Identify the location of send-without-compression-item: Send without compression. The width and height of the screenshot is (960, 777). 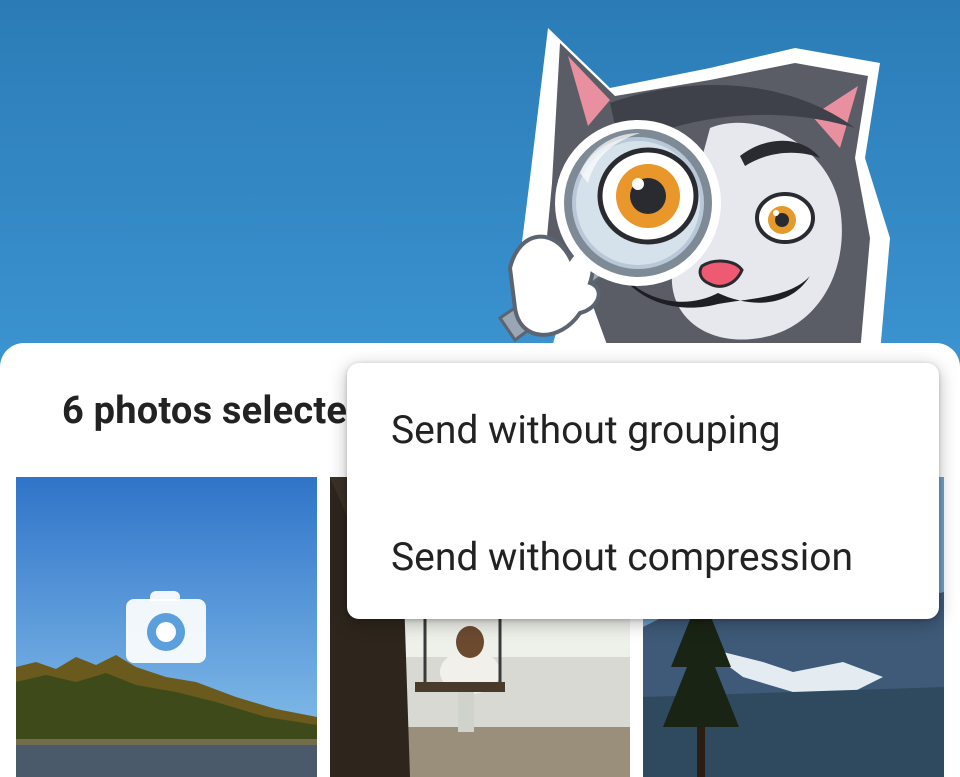
(643, 557).